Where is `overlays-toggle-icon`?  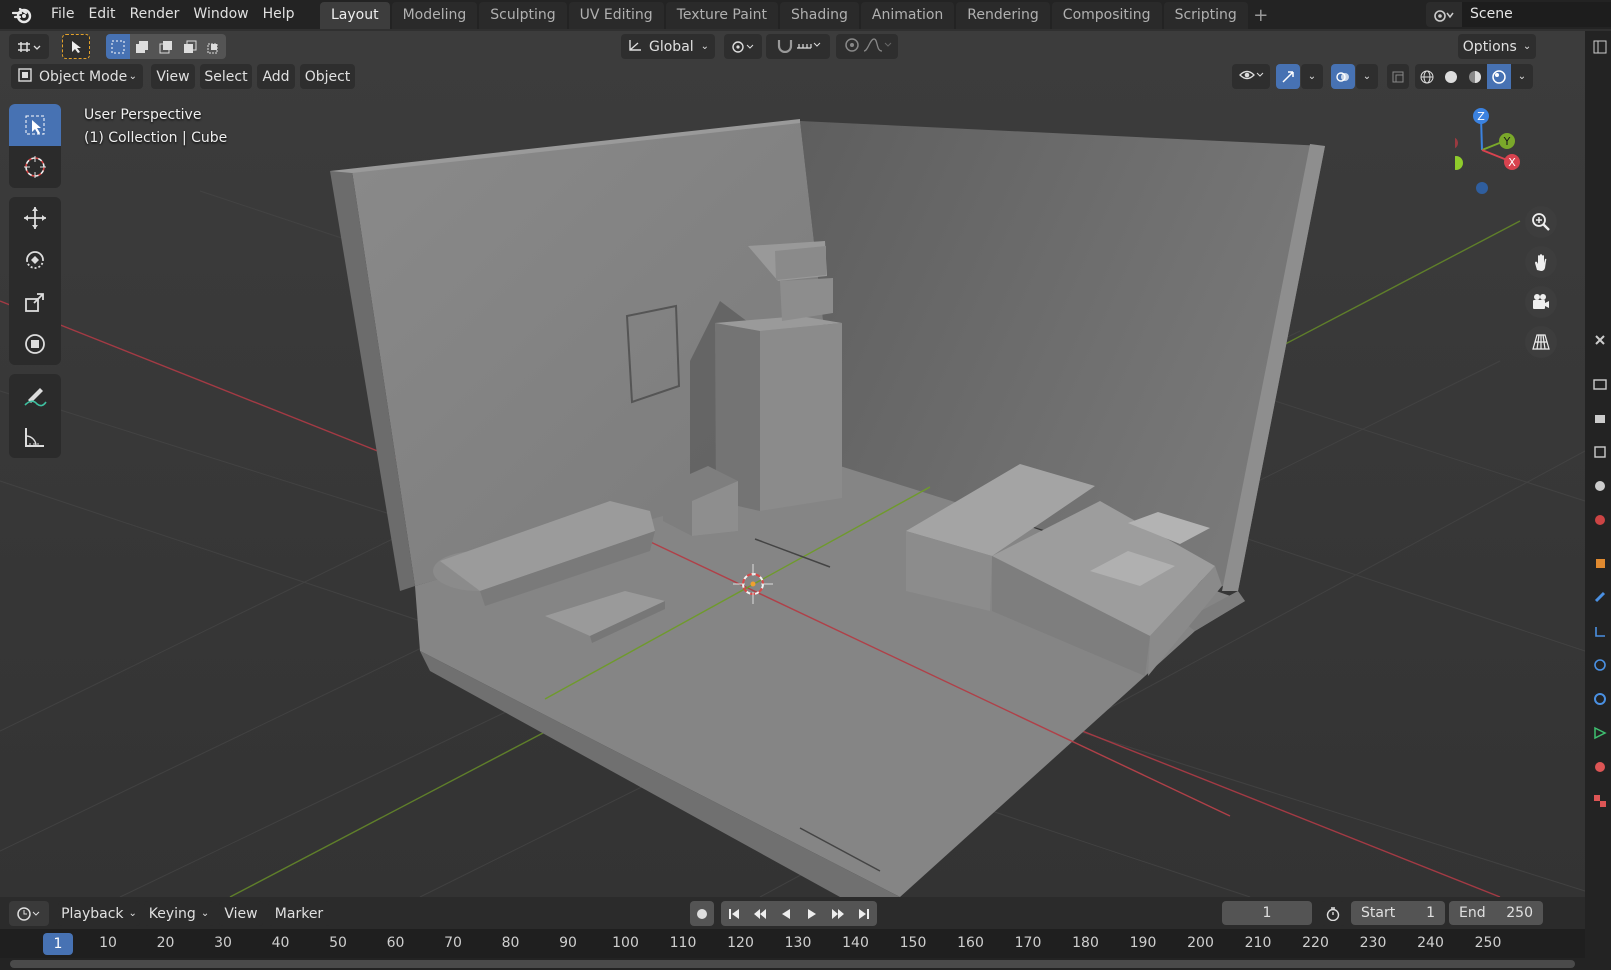
overlays-toggle-icon is located at coordinates (1343, 76).